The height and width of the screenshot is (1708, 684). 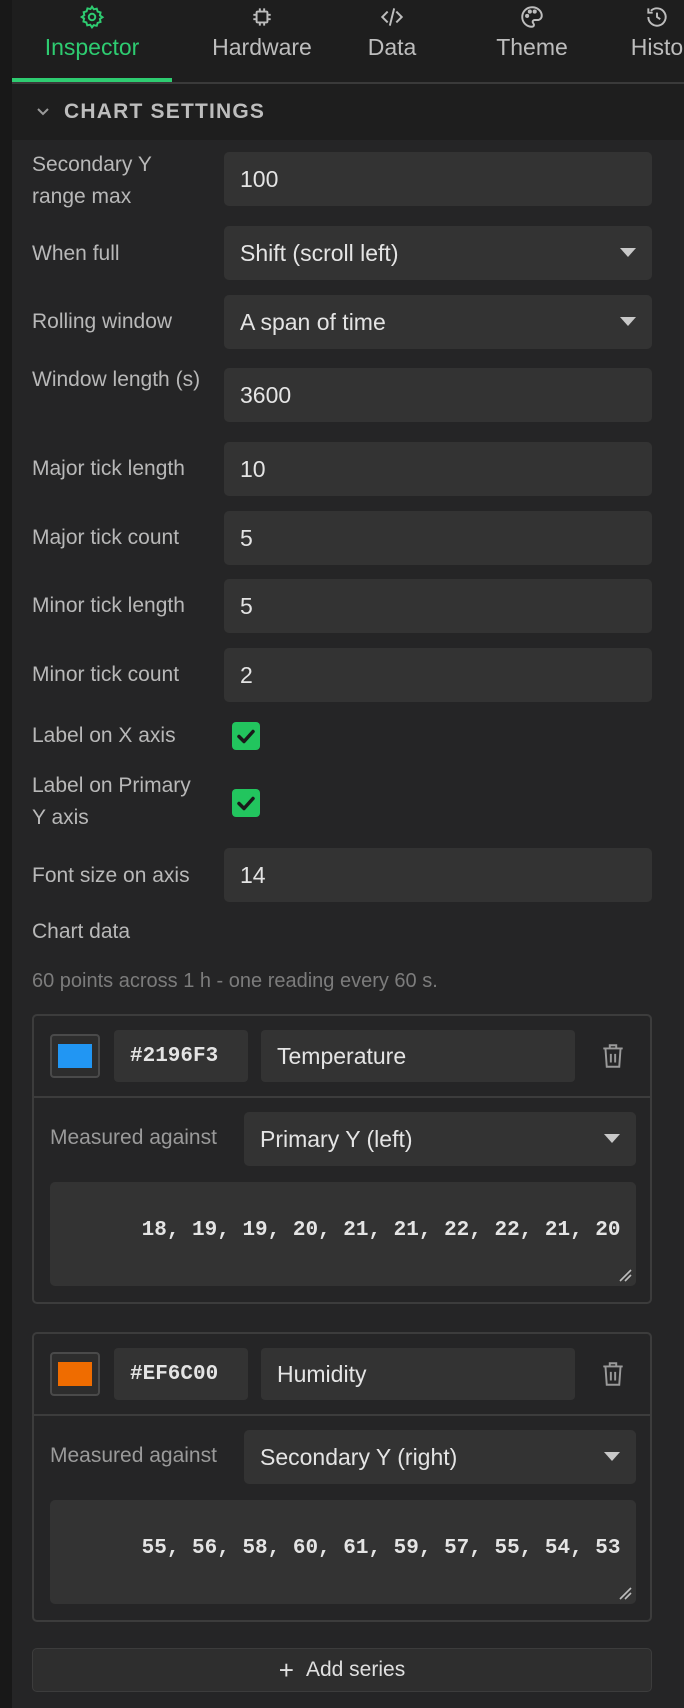 What do you see at coordinates (108, 468) in the screenshot?
I see `major-tick-length-label: Major tick length` at bounding box center [108, 468].